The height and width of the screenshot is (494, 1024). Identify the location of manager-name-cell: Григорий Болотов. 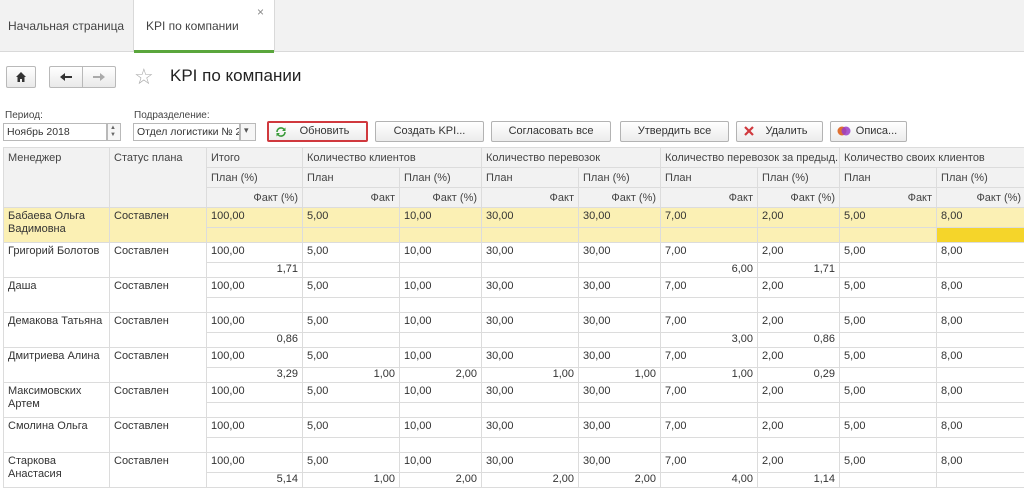
(56, 260).